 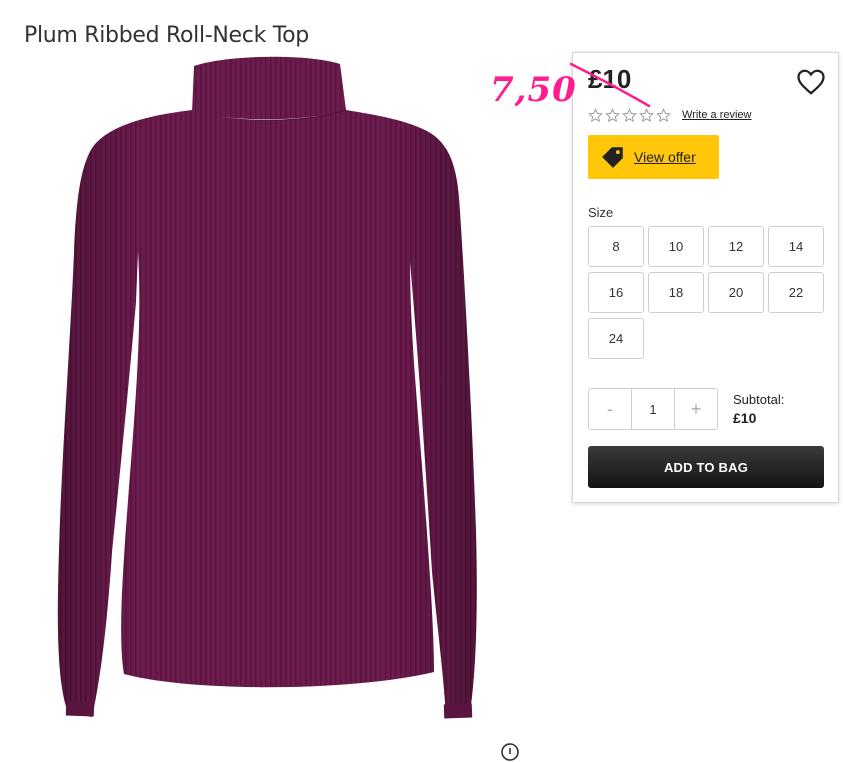 What do you see at coordinates (736, 246) in the screenshot?
I see `size-option: 12` at bounding box center [736, 246].